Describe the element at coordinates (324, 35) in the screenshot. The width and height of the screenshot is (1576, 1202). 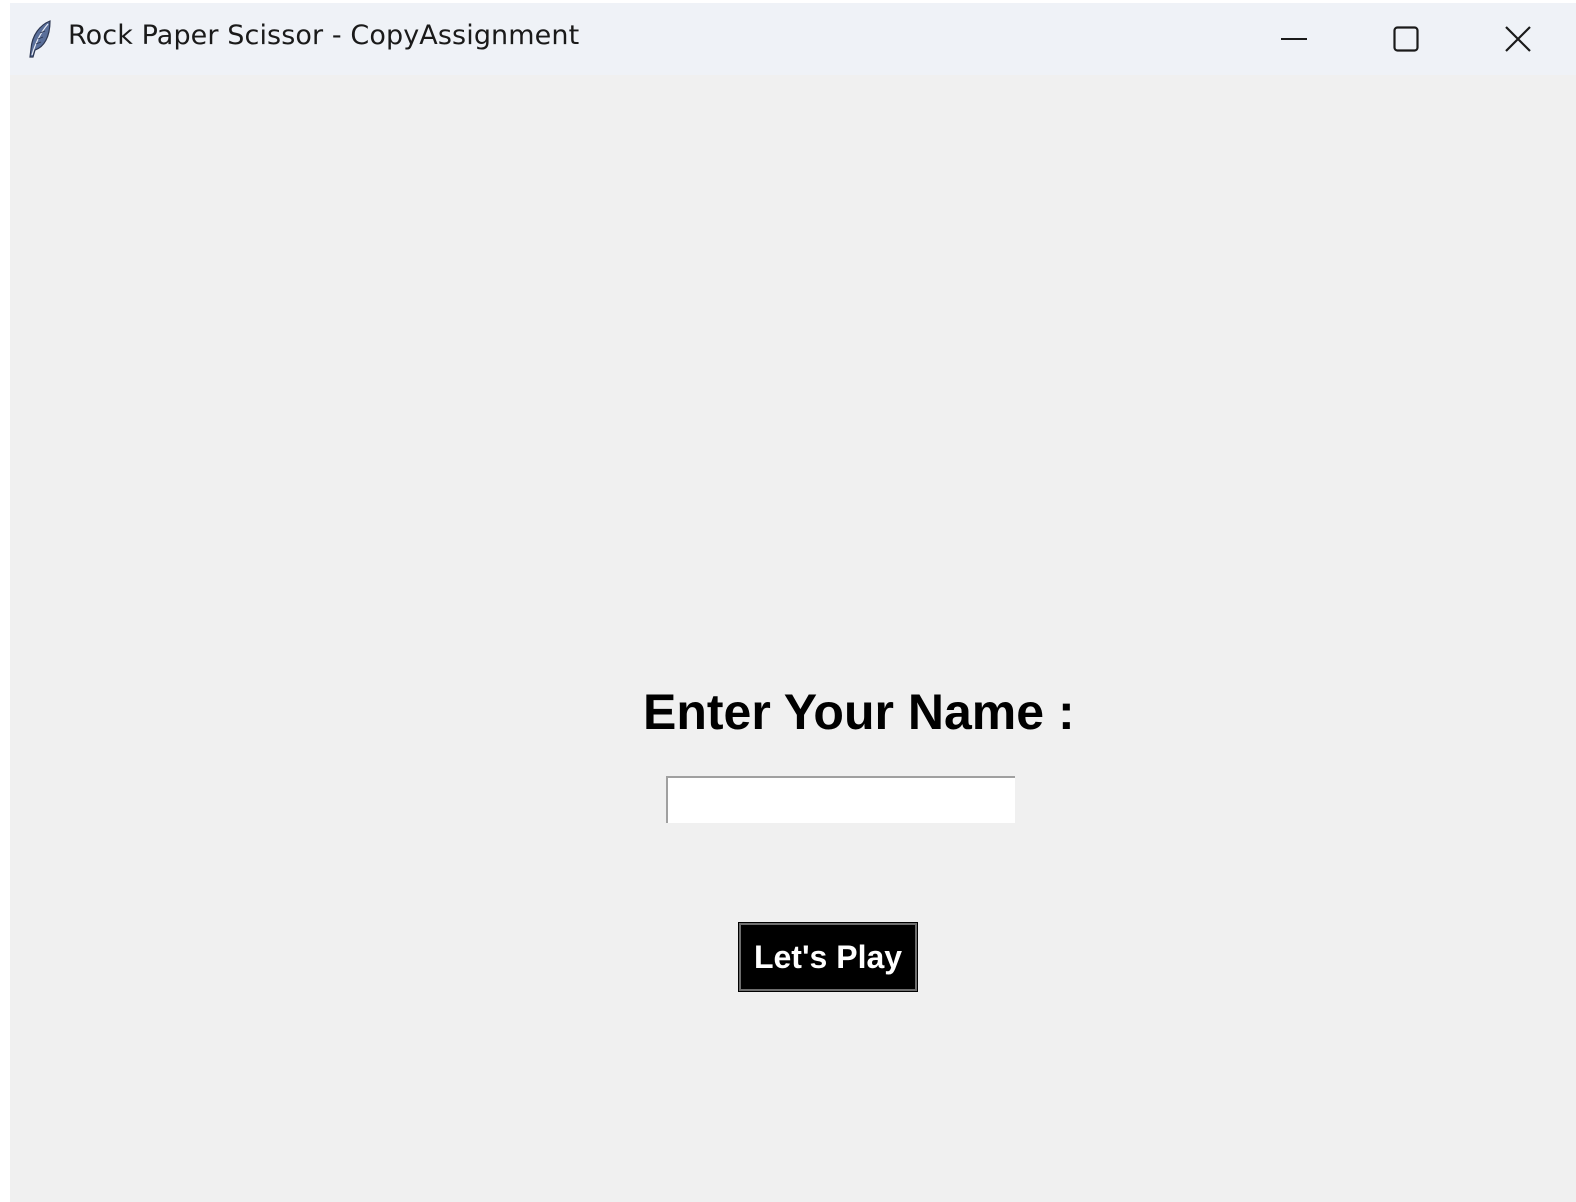
I see `window-title: Rock Paper Scissor - CopyAssignment` at that location.